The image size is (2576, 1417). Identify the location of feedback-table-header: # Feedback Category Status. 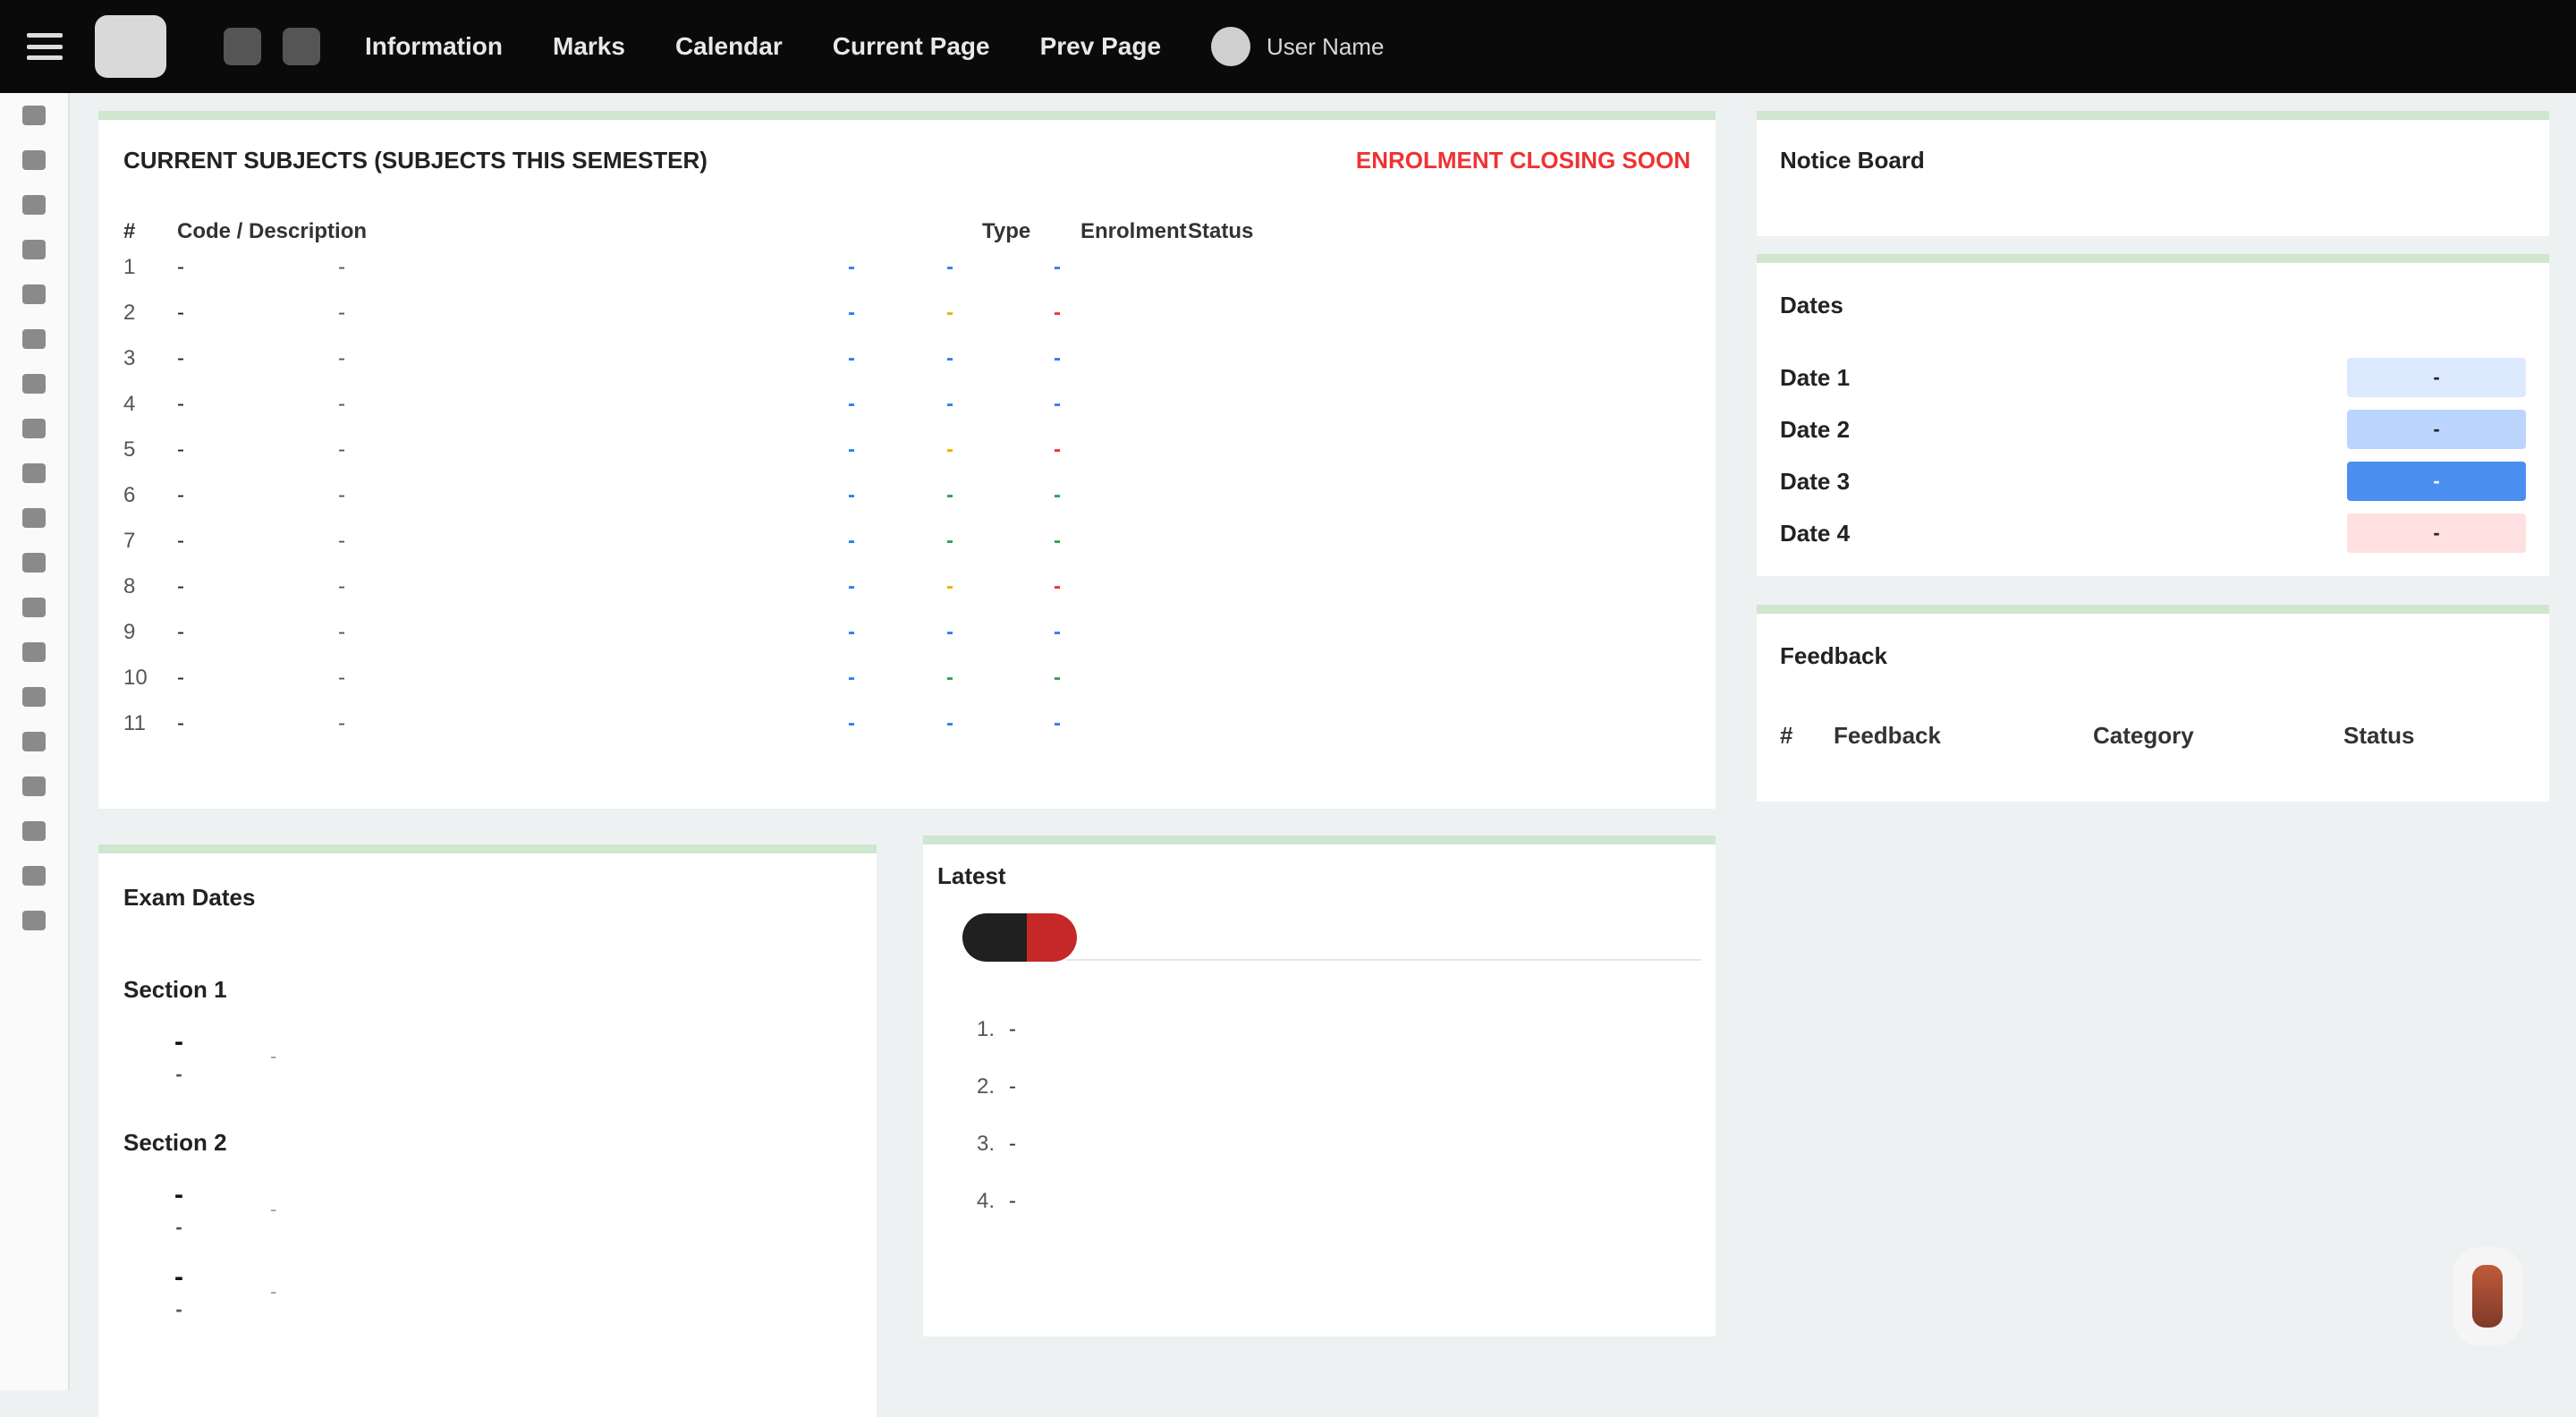
(2153, 736).